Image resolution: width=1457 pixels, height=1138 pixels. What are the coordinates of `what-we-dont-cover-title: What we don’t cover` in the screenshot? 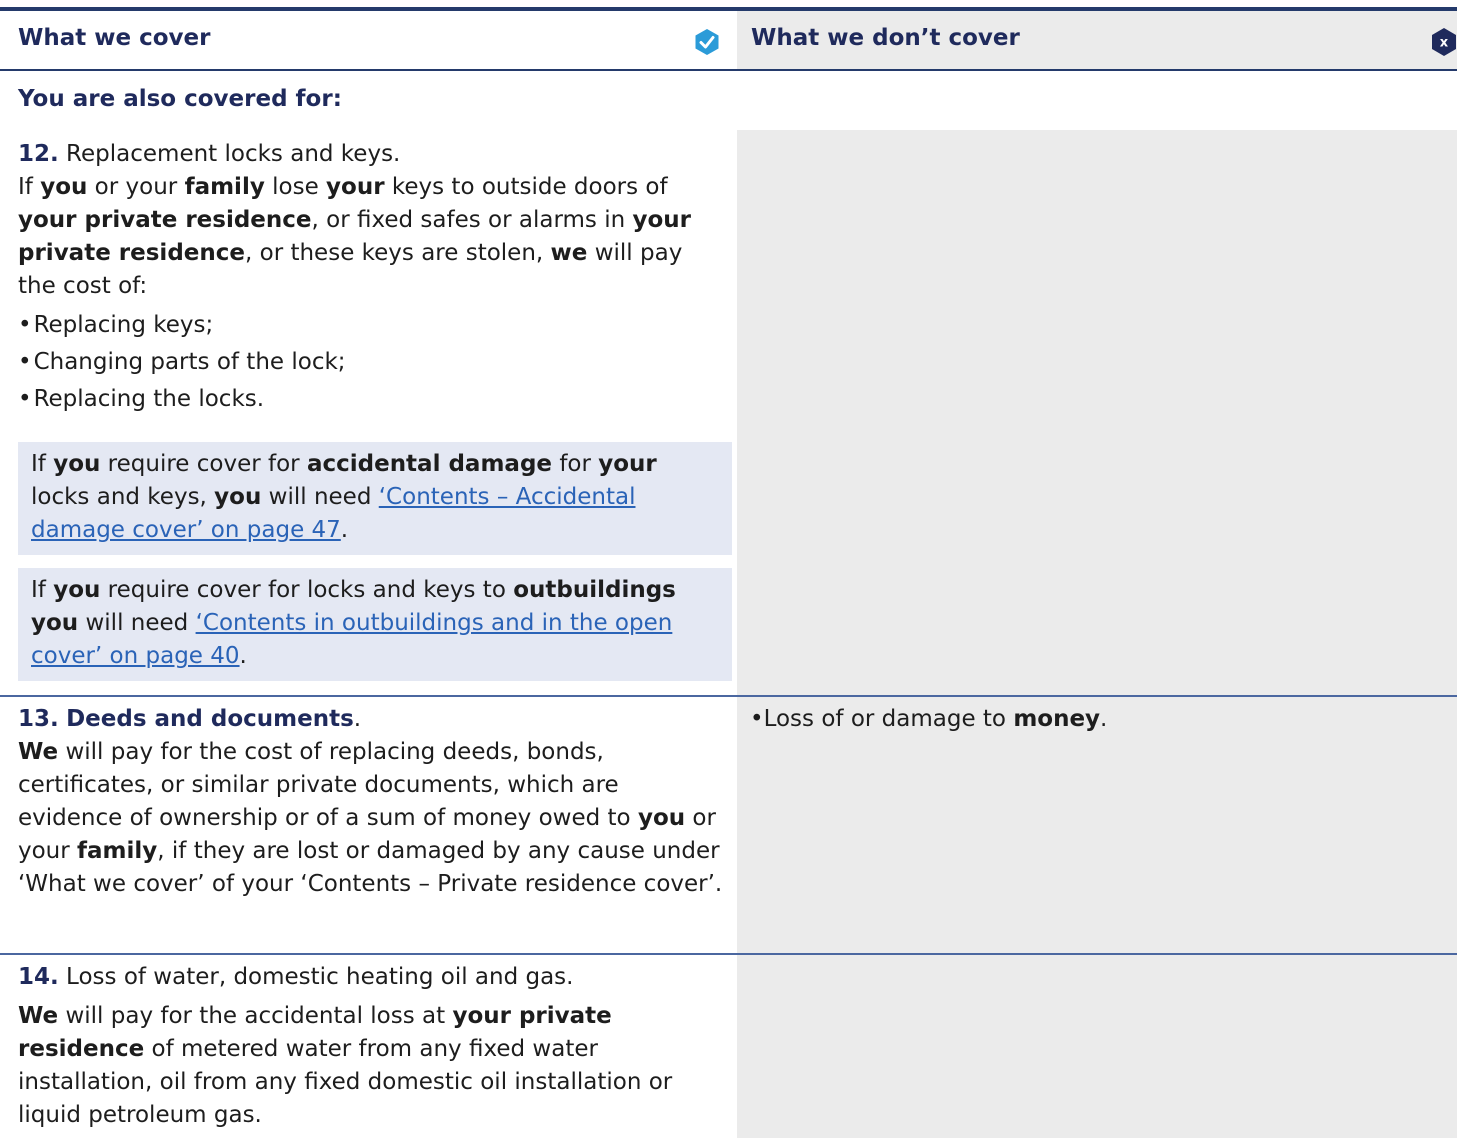 It's located at (885, 38).